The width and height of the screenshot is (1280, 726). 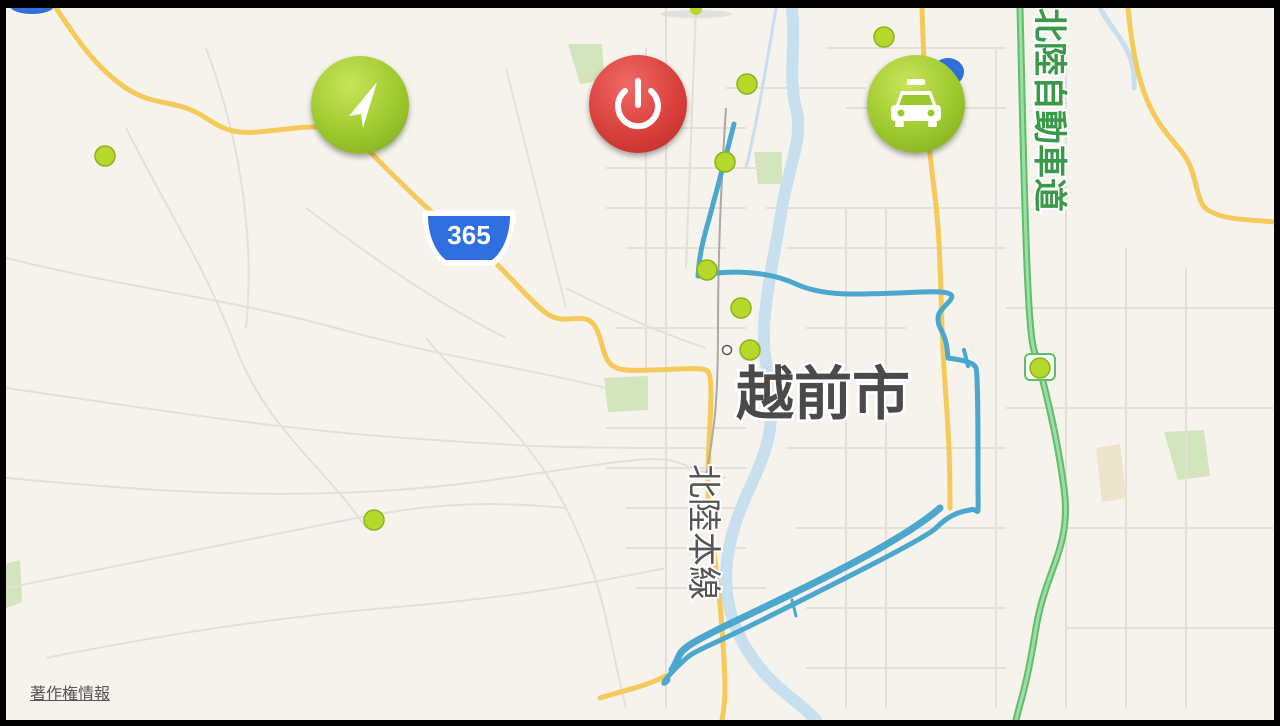 What do you see at coordinates (1049, 110) in the screenshot?
I see `expressway-label: 北陸自動車道` at bounding box center [1049, 110].